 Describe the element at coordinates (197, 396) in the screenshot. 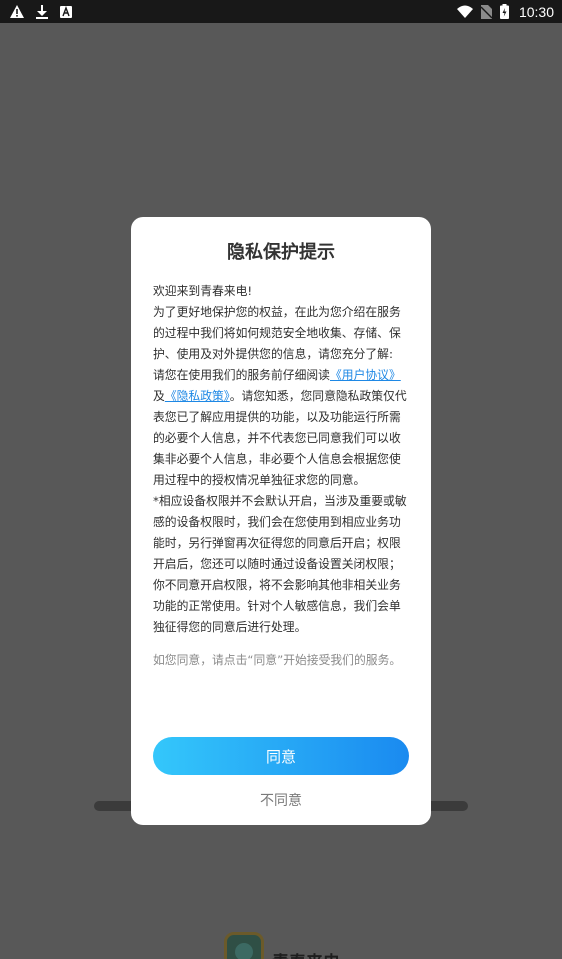

I see `privacy-policy-link: 《隐私政策》` at that location.